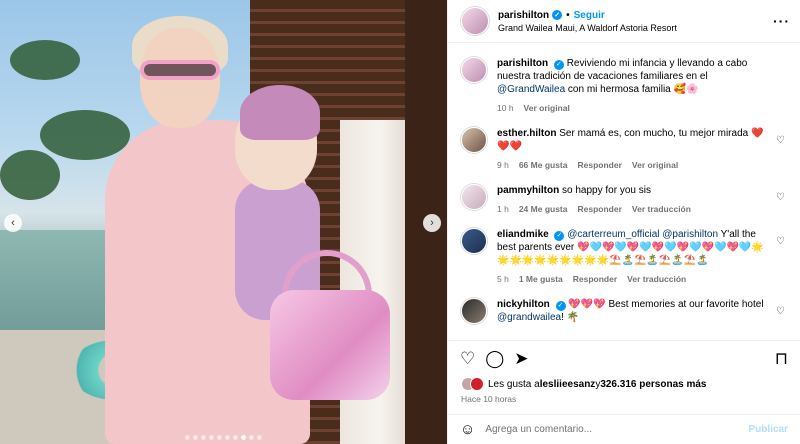 This screenshot has width=800, height=444. What do you see at coordinates (781, 21) in the screenshot?
I see `more-horizontal-icon: ···` at bounding box center [781, 21].